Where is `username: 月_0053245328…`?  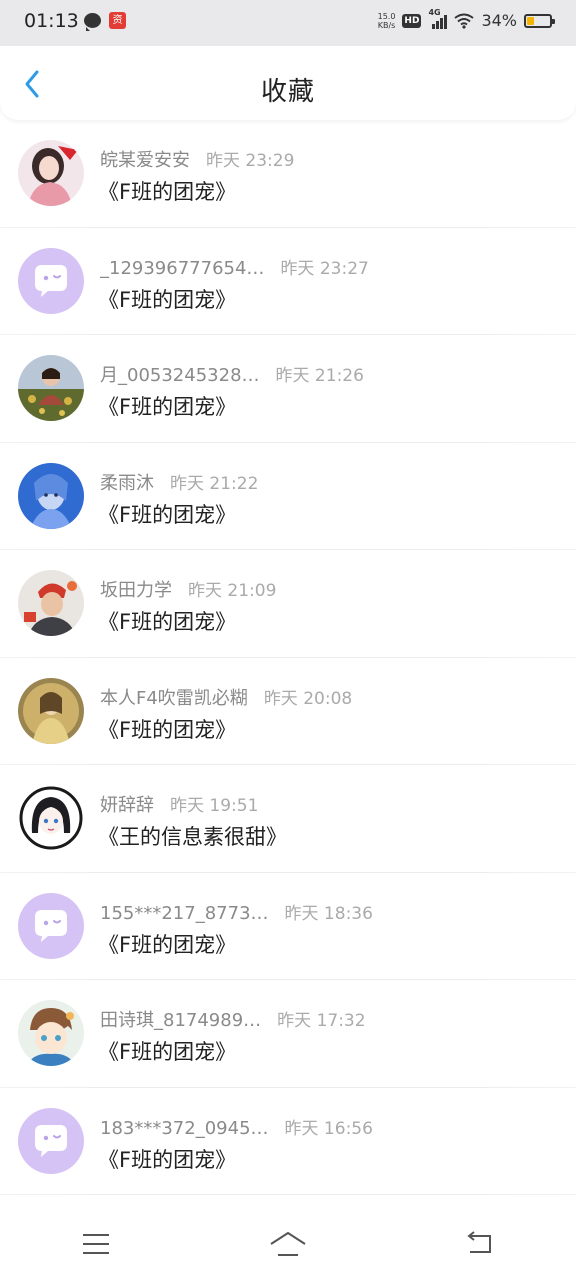
username: 月_0053245328… is located at coordinates (180, 374).